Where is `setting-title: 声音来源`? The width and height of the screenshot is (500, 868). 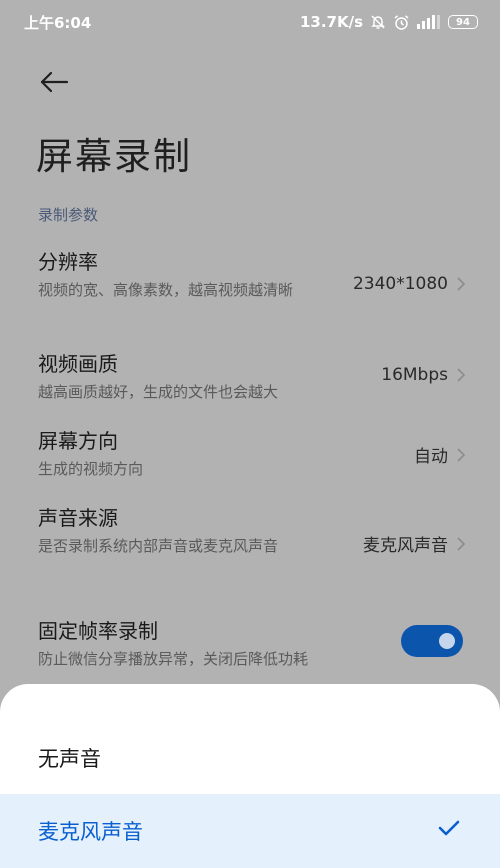 setting-title: 声音来源 is located at coordinates (78, 518).